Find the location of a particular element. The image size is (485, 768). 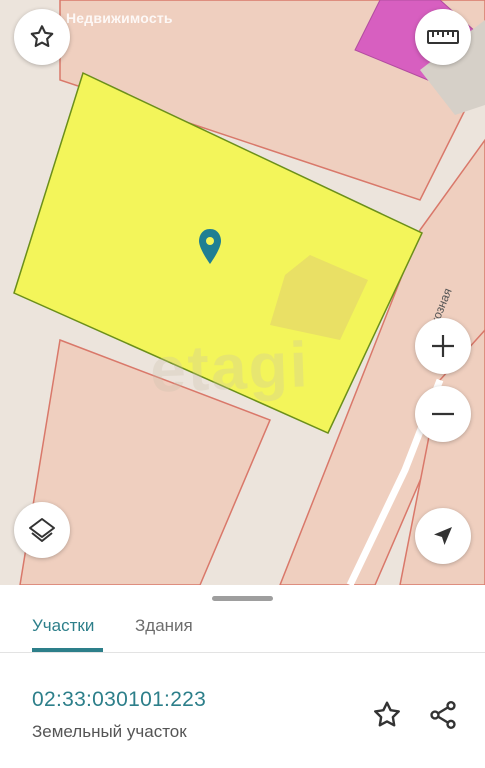

active-tab-indicator is located at coordinates (67, 650).